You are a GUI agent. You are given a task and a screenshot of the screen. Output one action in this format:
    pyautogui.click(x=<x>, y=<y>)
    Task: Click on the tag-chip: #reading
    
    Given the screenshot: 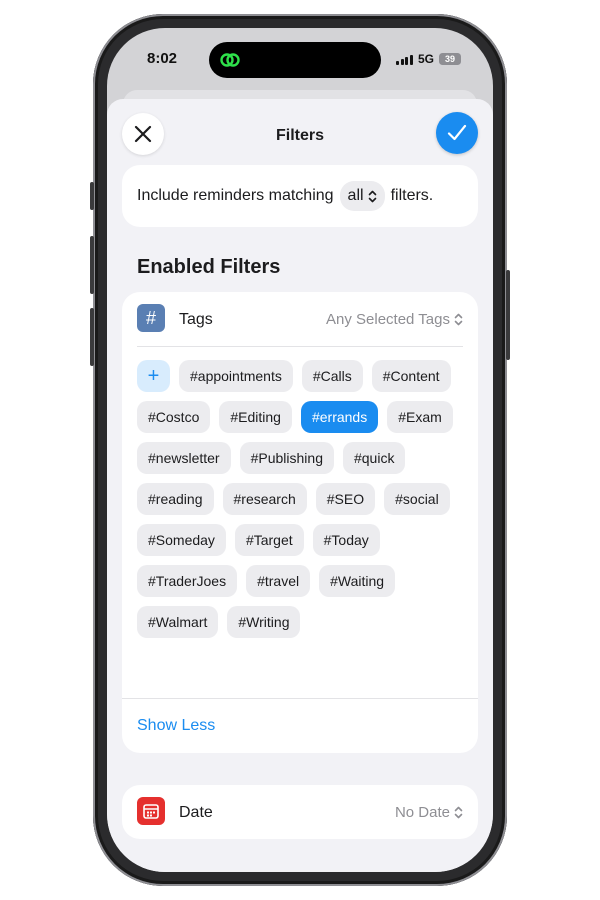 What is the action you would take?
    pyautogui.click(x=175, y=499)
    